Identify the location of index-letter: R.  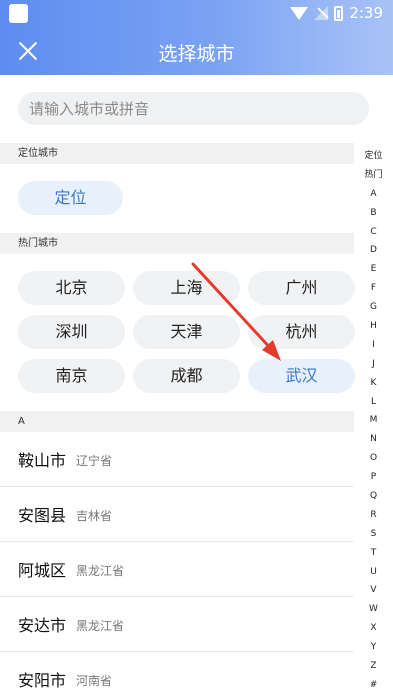
(373, 515).